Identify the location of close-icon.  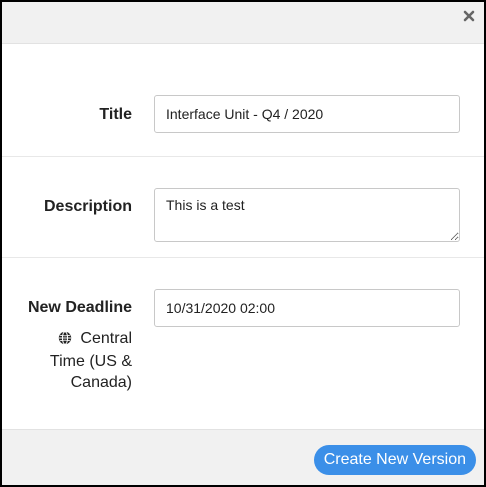
(469, 16).